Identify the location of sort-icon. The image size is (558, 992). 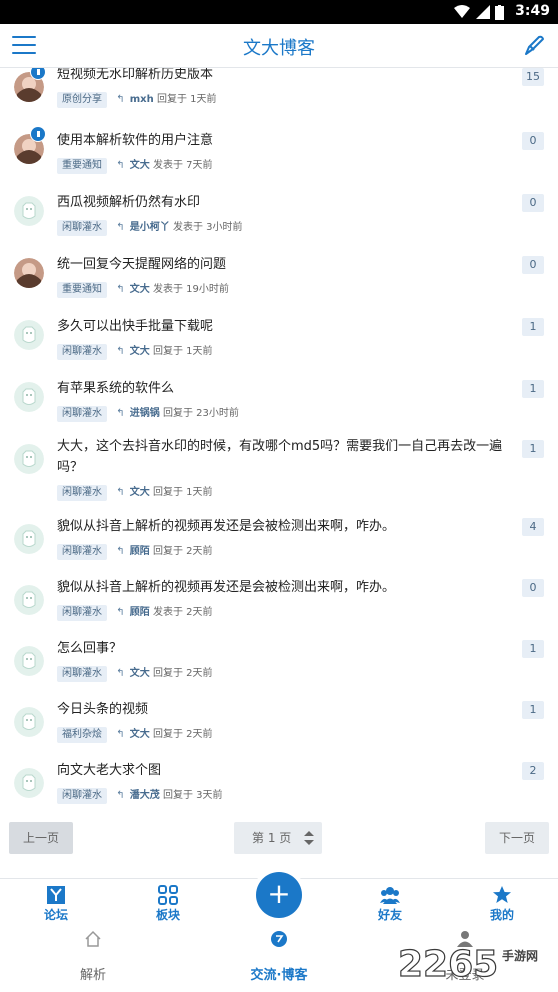
(309, 838).